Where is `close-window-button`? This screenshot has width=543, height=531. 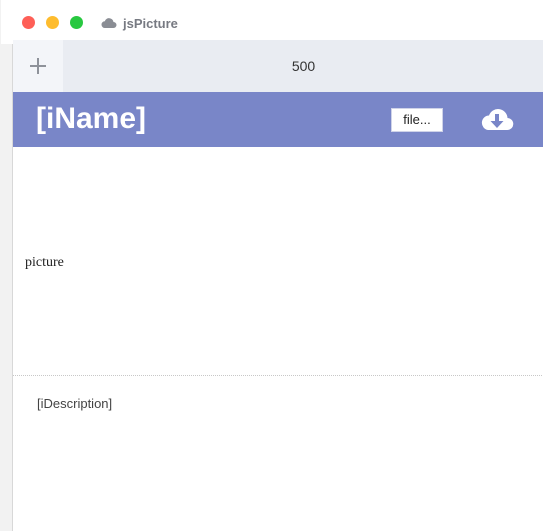
close-window-button is located at coordinates (28, 22).